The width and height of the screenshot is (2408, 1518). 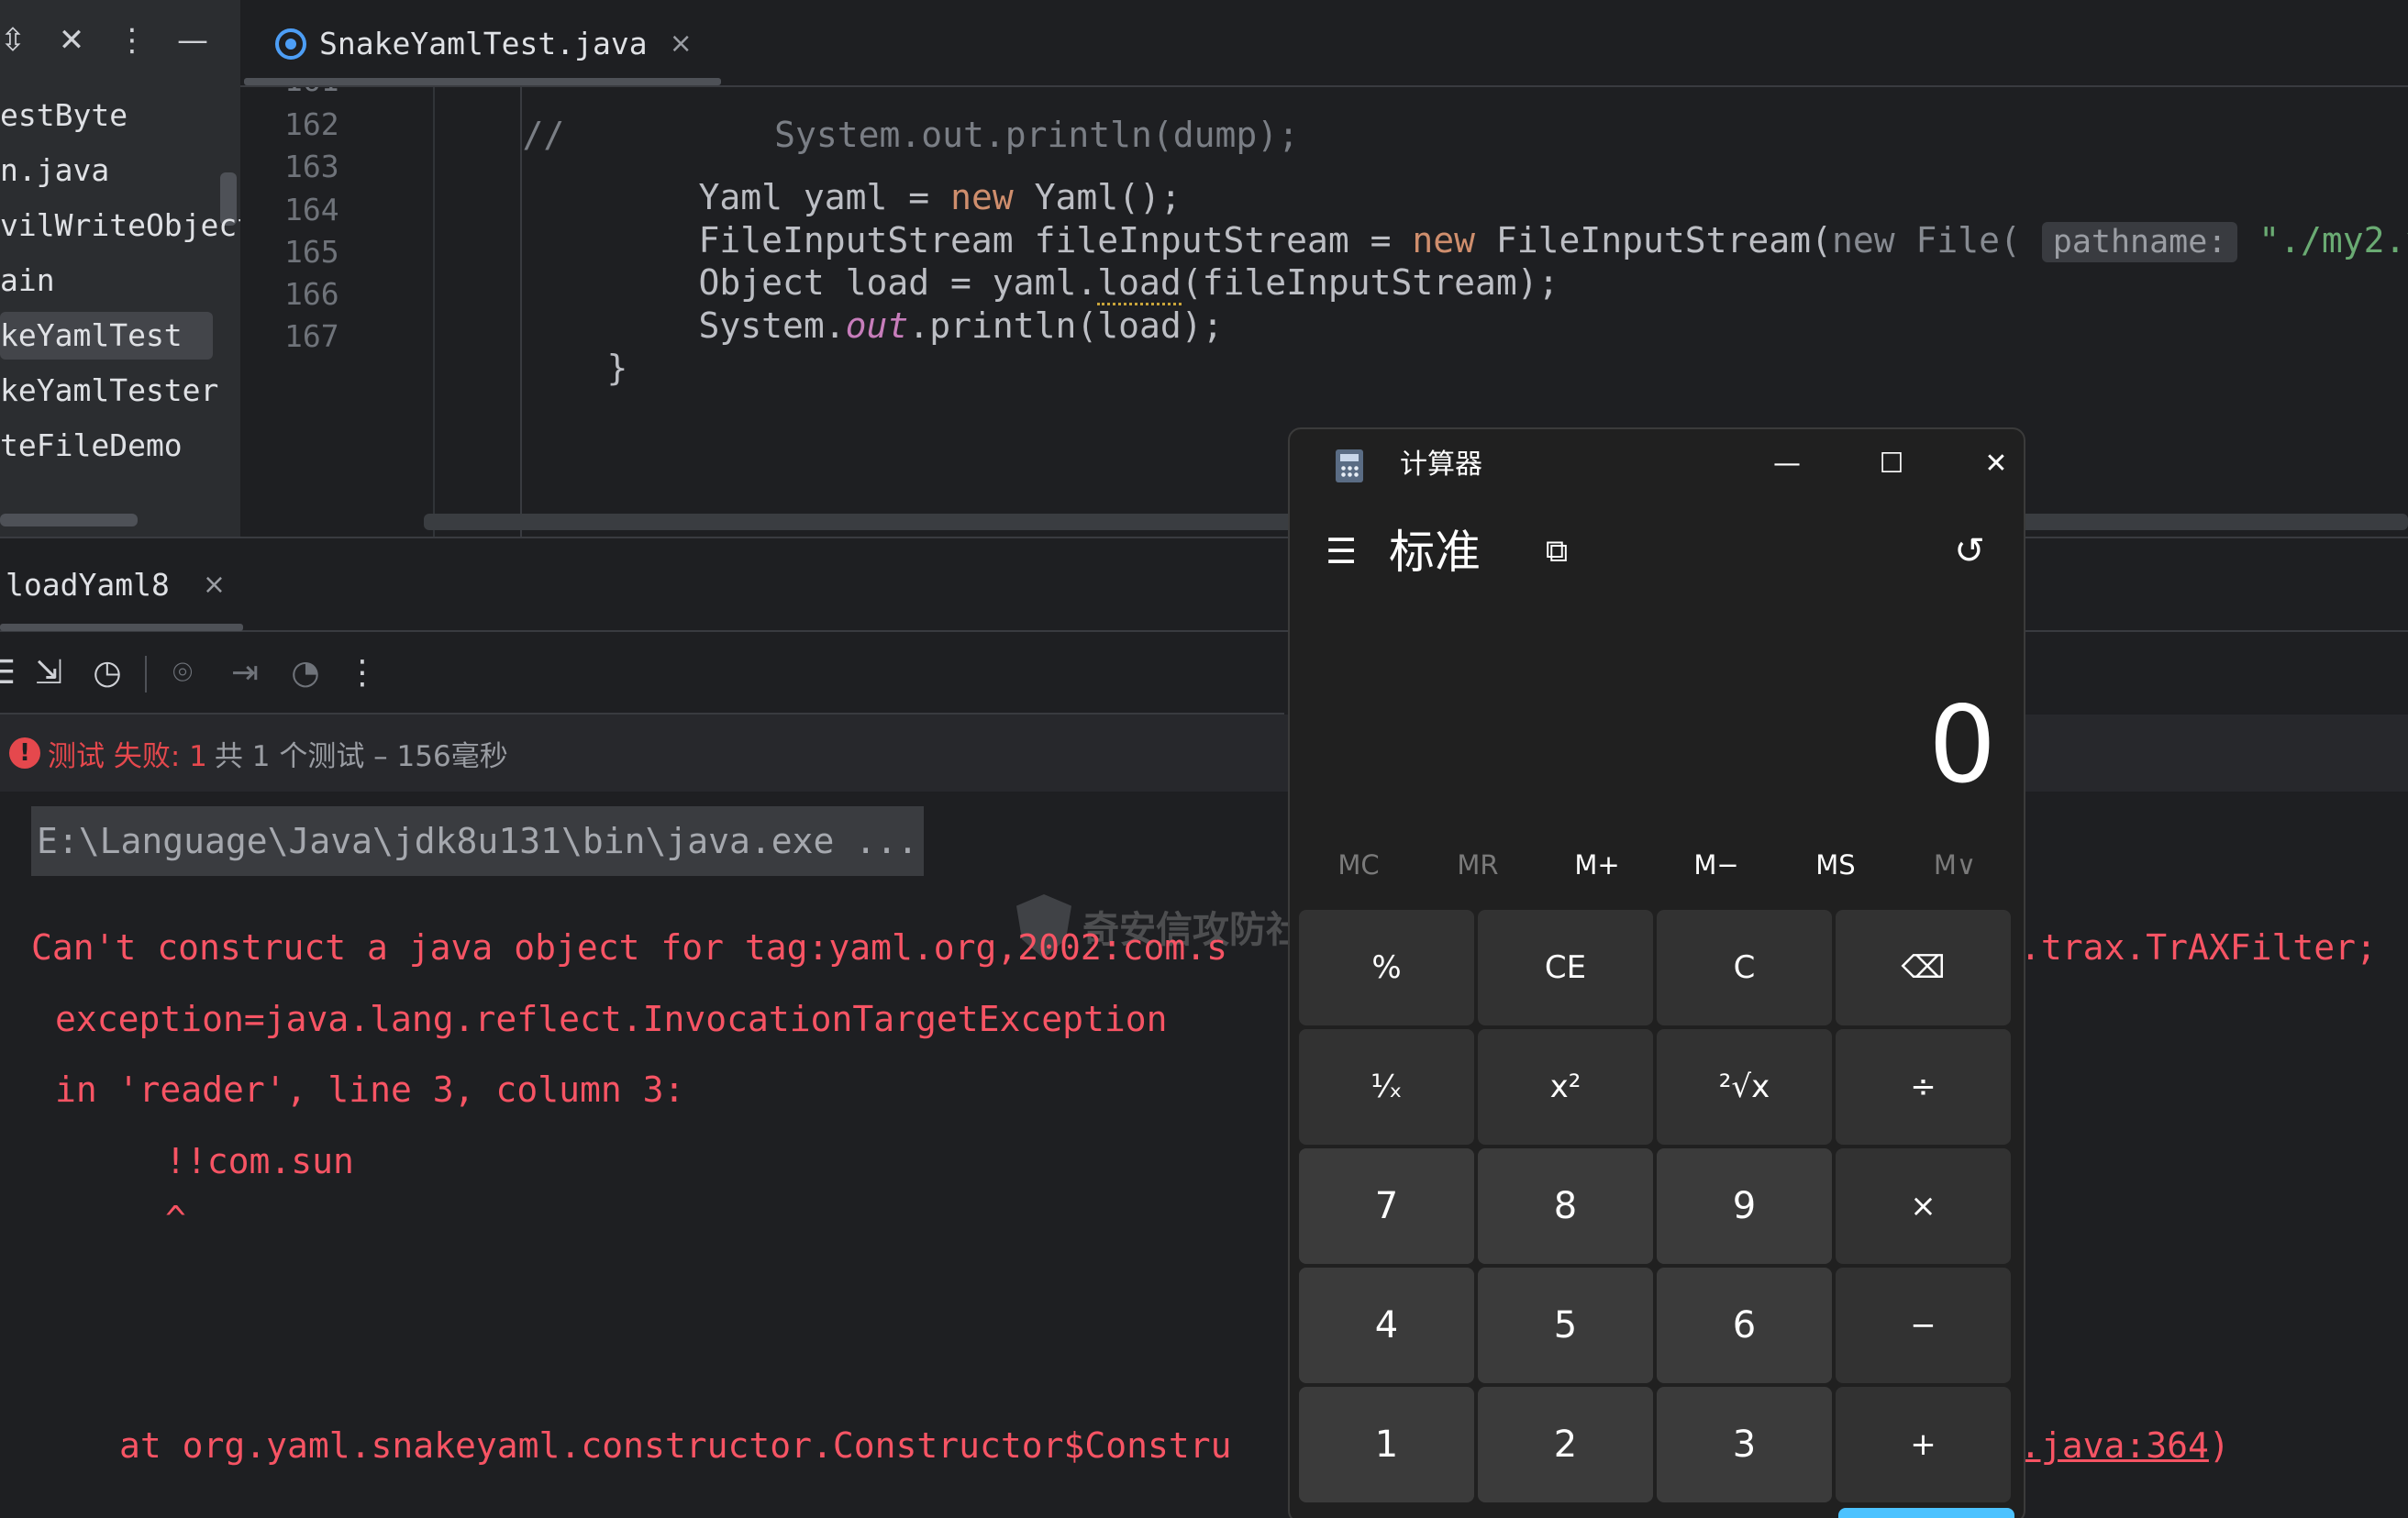 What do you see at coordinates (1386, 1206) in the screenshot?
I see `digit-7-button: 7` at bounding box center [1386, 1206].